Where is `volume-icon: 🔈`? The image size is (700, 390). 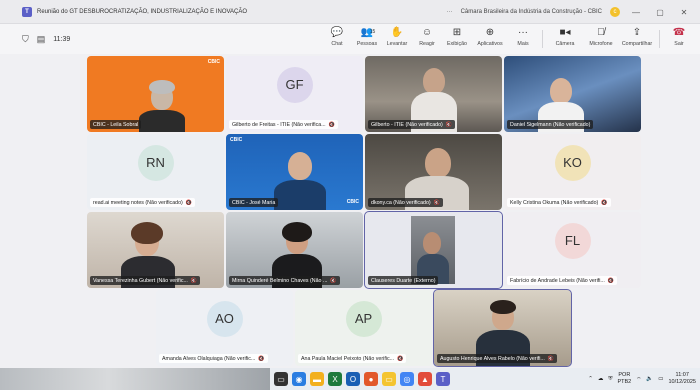
volume-icon: 🔈 is located at coordinates (649, 379).